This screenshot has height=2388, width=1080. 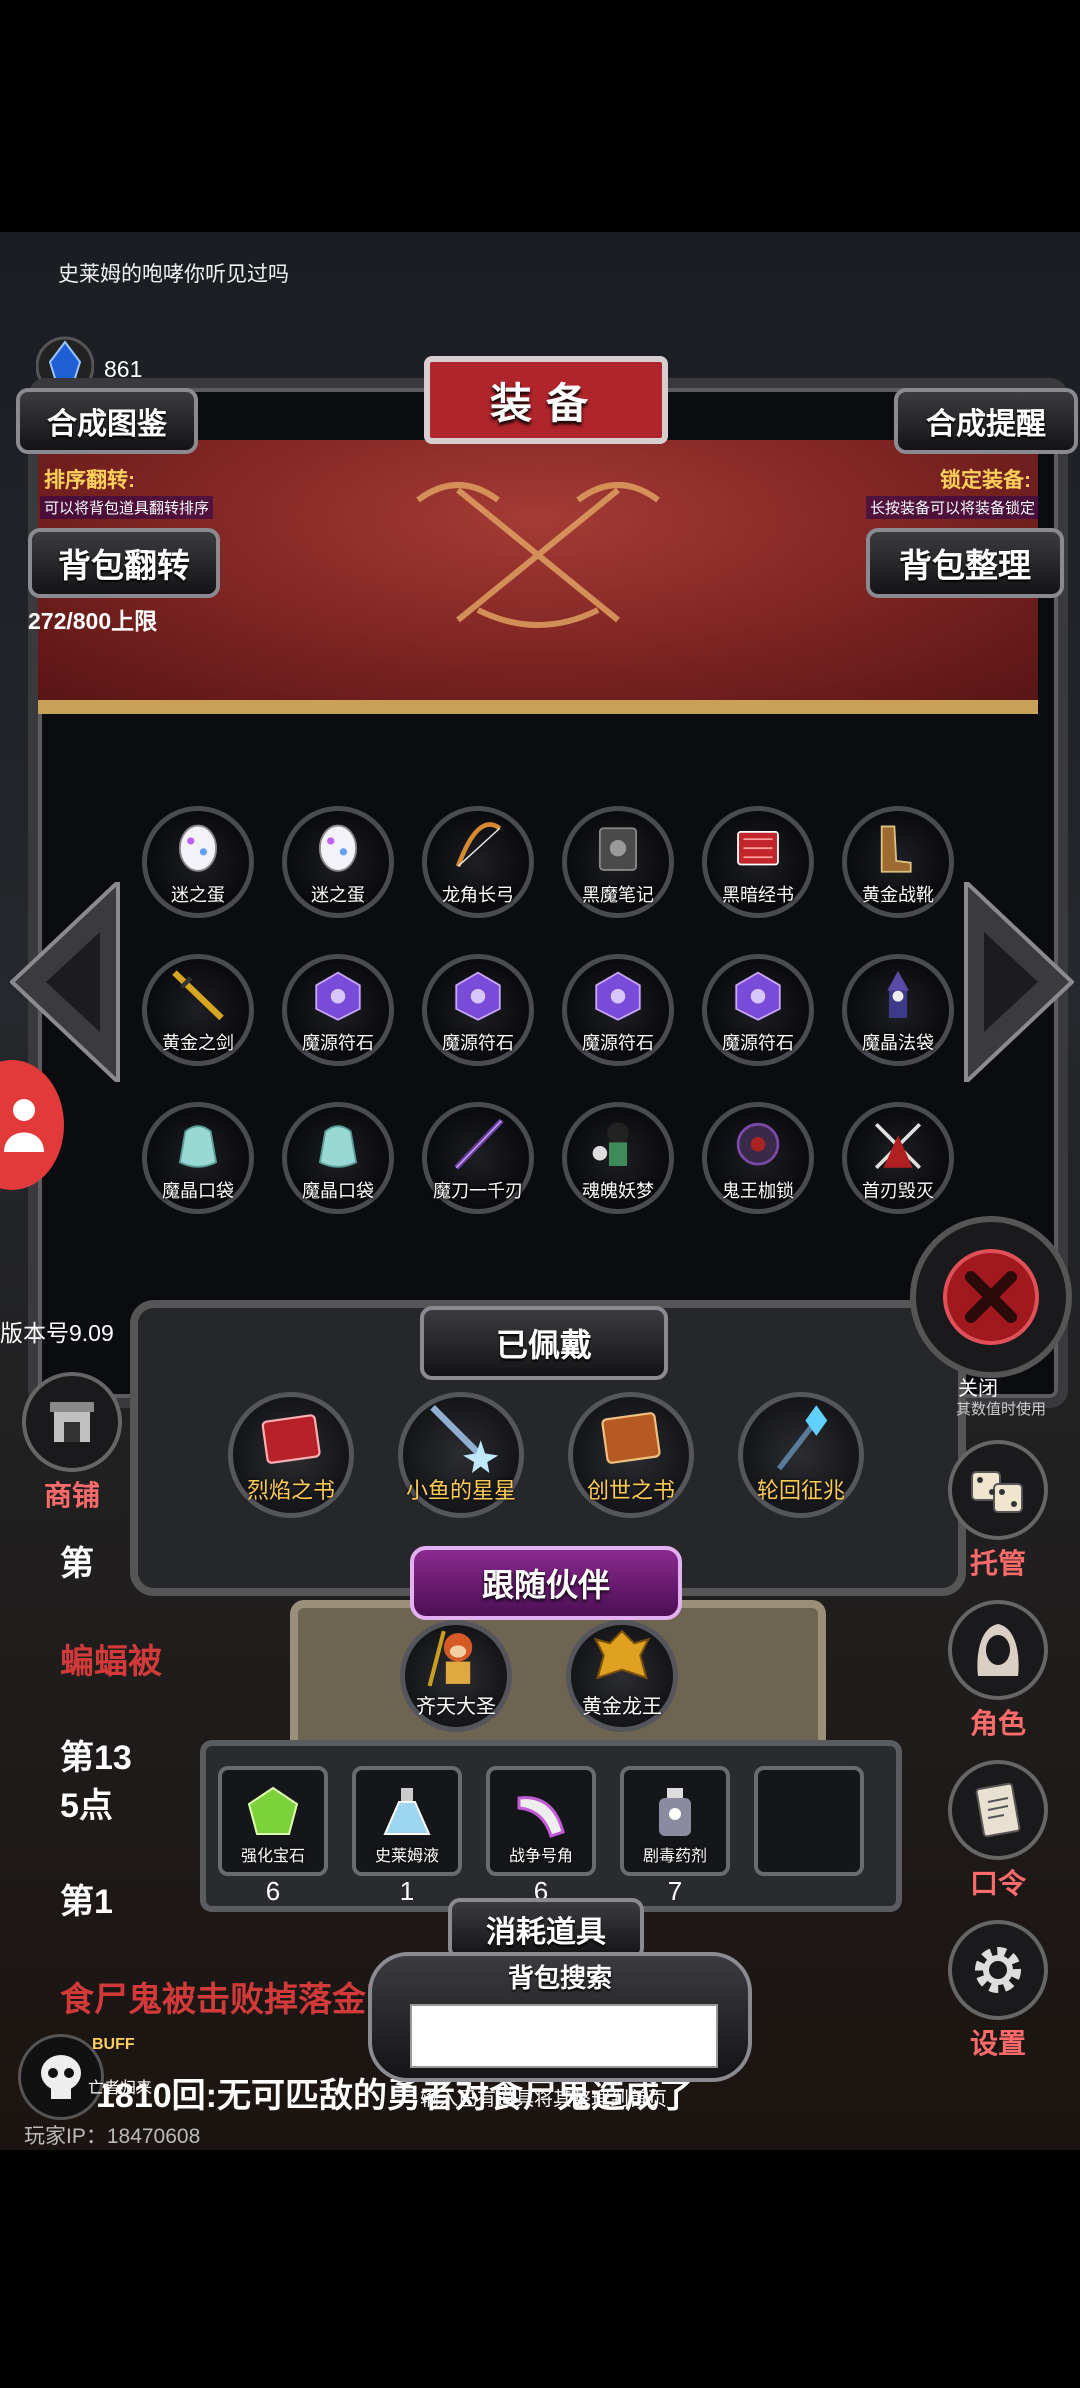 I want to click on equipped-slot: 创世之书, so click(x=631, y=1455).